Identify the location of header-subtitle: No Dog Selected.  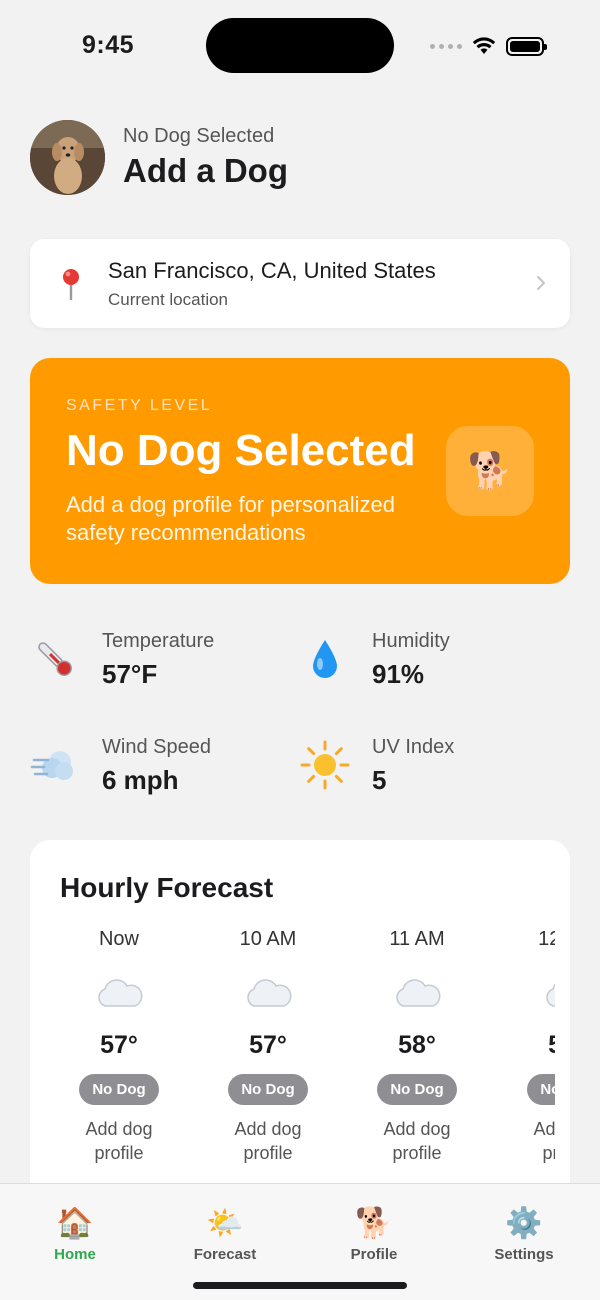
(199, 136).